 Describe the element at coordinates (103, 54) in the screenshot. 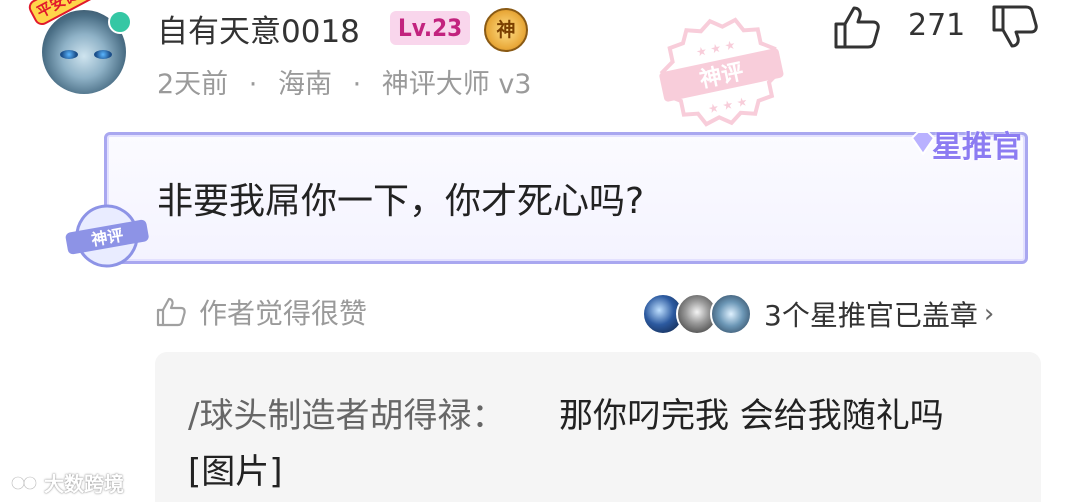

I see `avatar-eye-right` at that location.